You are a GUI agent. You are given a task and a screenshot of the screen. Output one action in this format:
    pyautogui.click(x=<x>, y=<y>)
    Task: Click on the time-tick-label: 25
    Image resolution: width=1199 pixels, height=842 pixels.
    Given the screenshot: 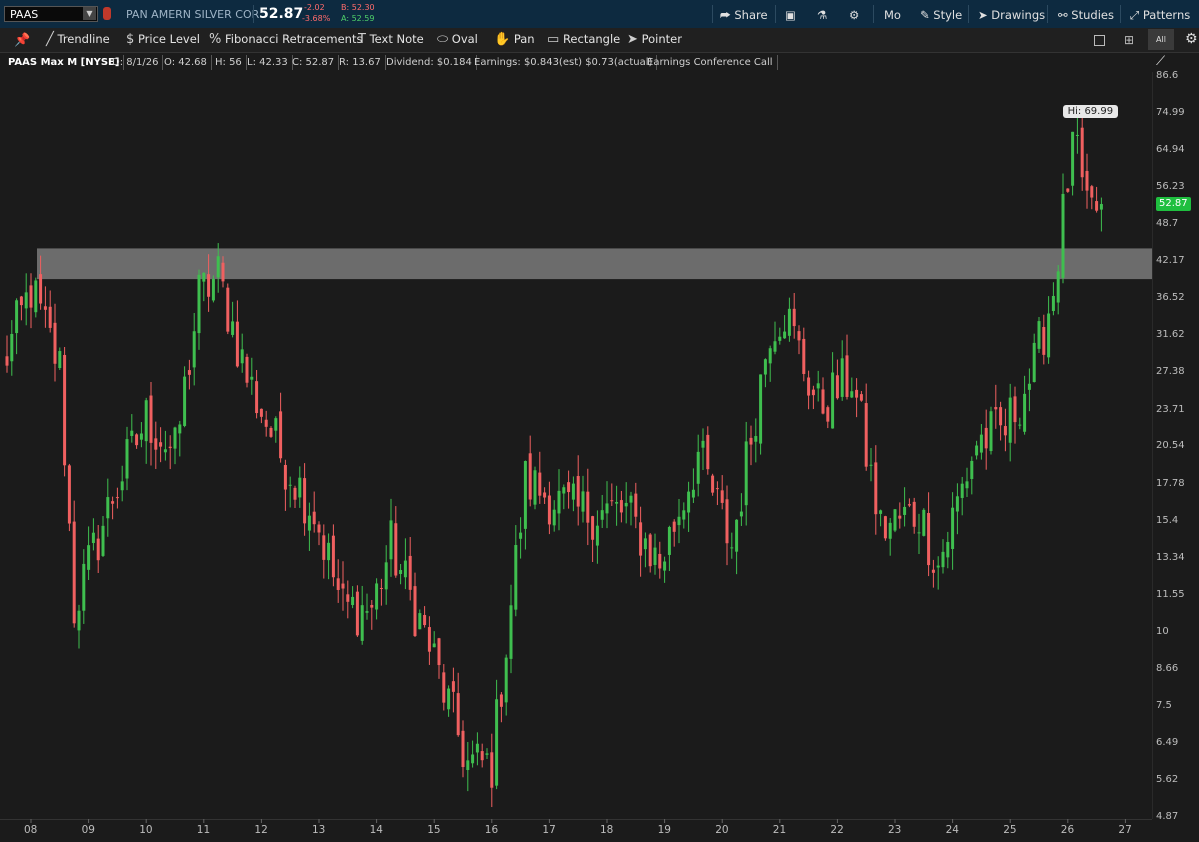 What is the action you would take?
    pyautogui.click(x=1010, y=830)
    